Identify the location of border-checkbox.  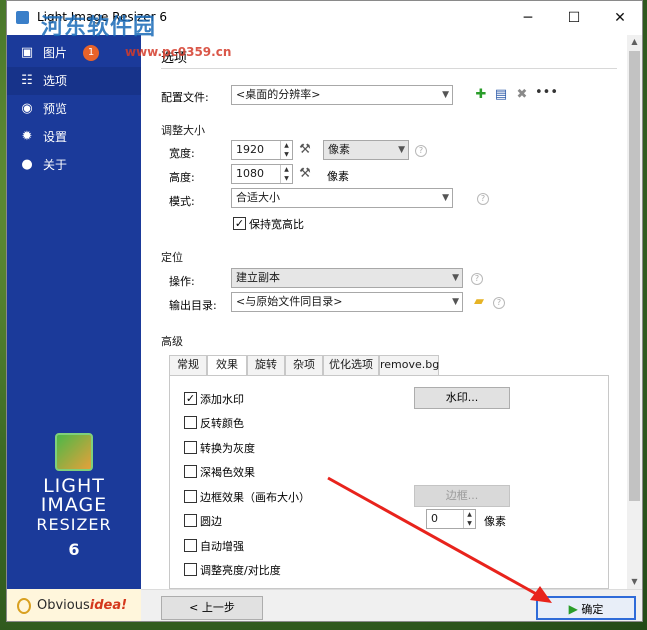
(190, 496).